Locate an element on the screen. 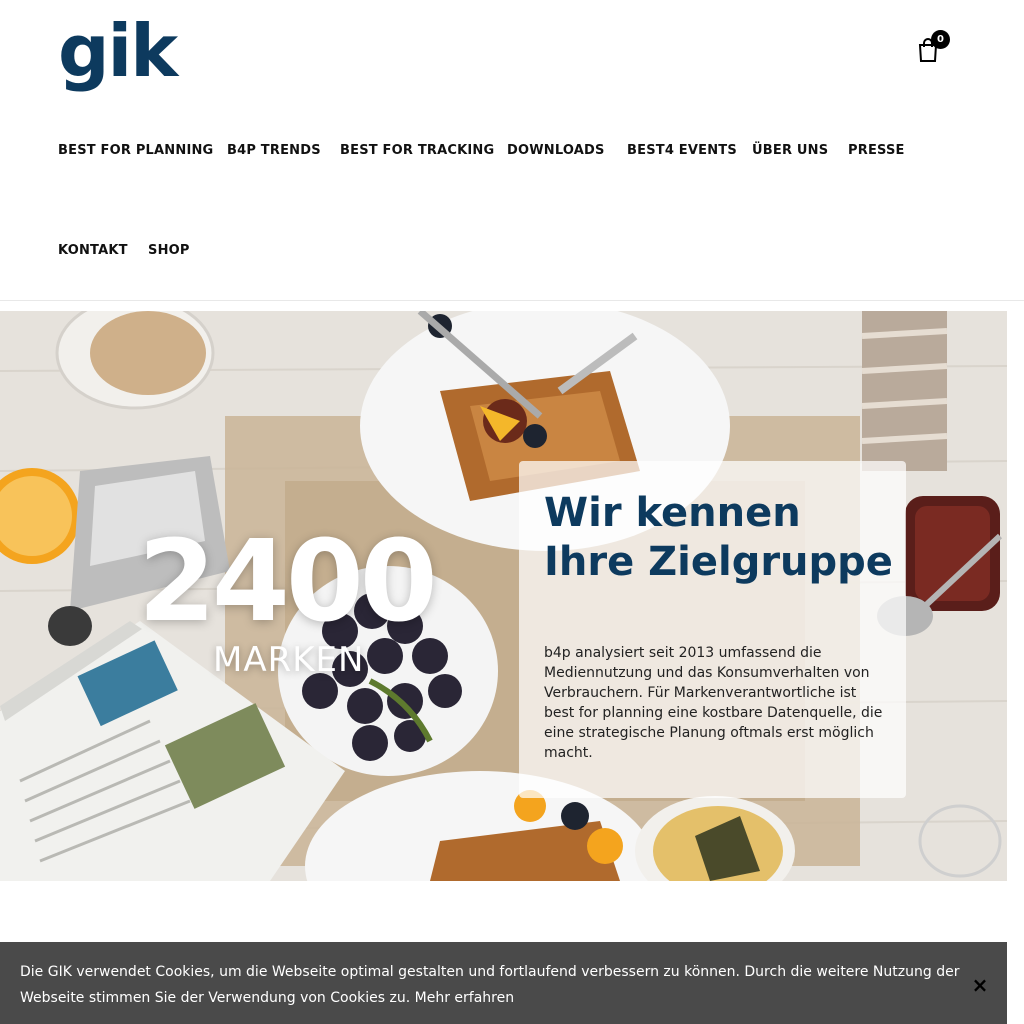 The height and width of the screenshot is (1024, 1024). hero-stat-label: MARKEN is located at coordinates (289, 660).